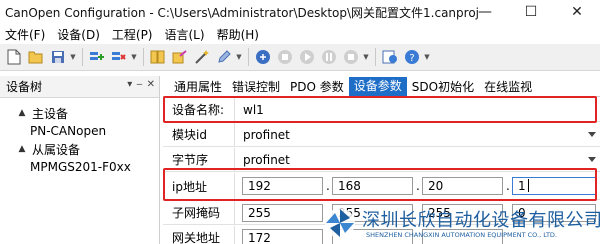  What do you see at coordinates (79, 34) in the screenshot?
I see `menu-device: 设备(D)` at bounding box center [79, 34].